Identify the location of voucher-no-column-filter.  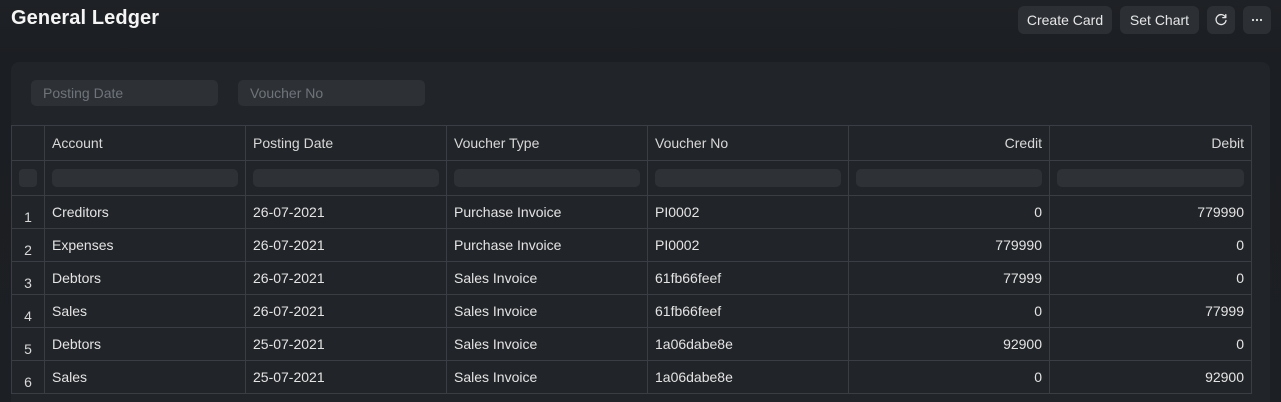
(748, 178).